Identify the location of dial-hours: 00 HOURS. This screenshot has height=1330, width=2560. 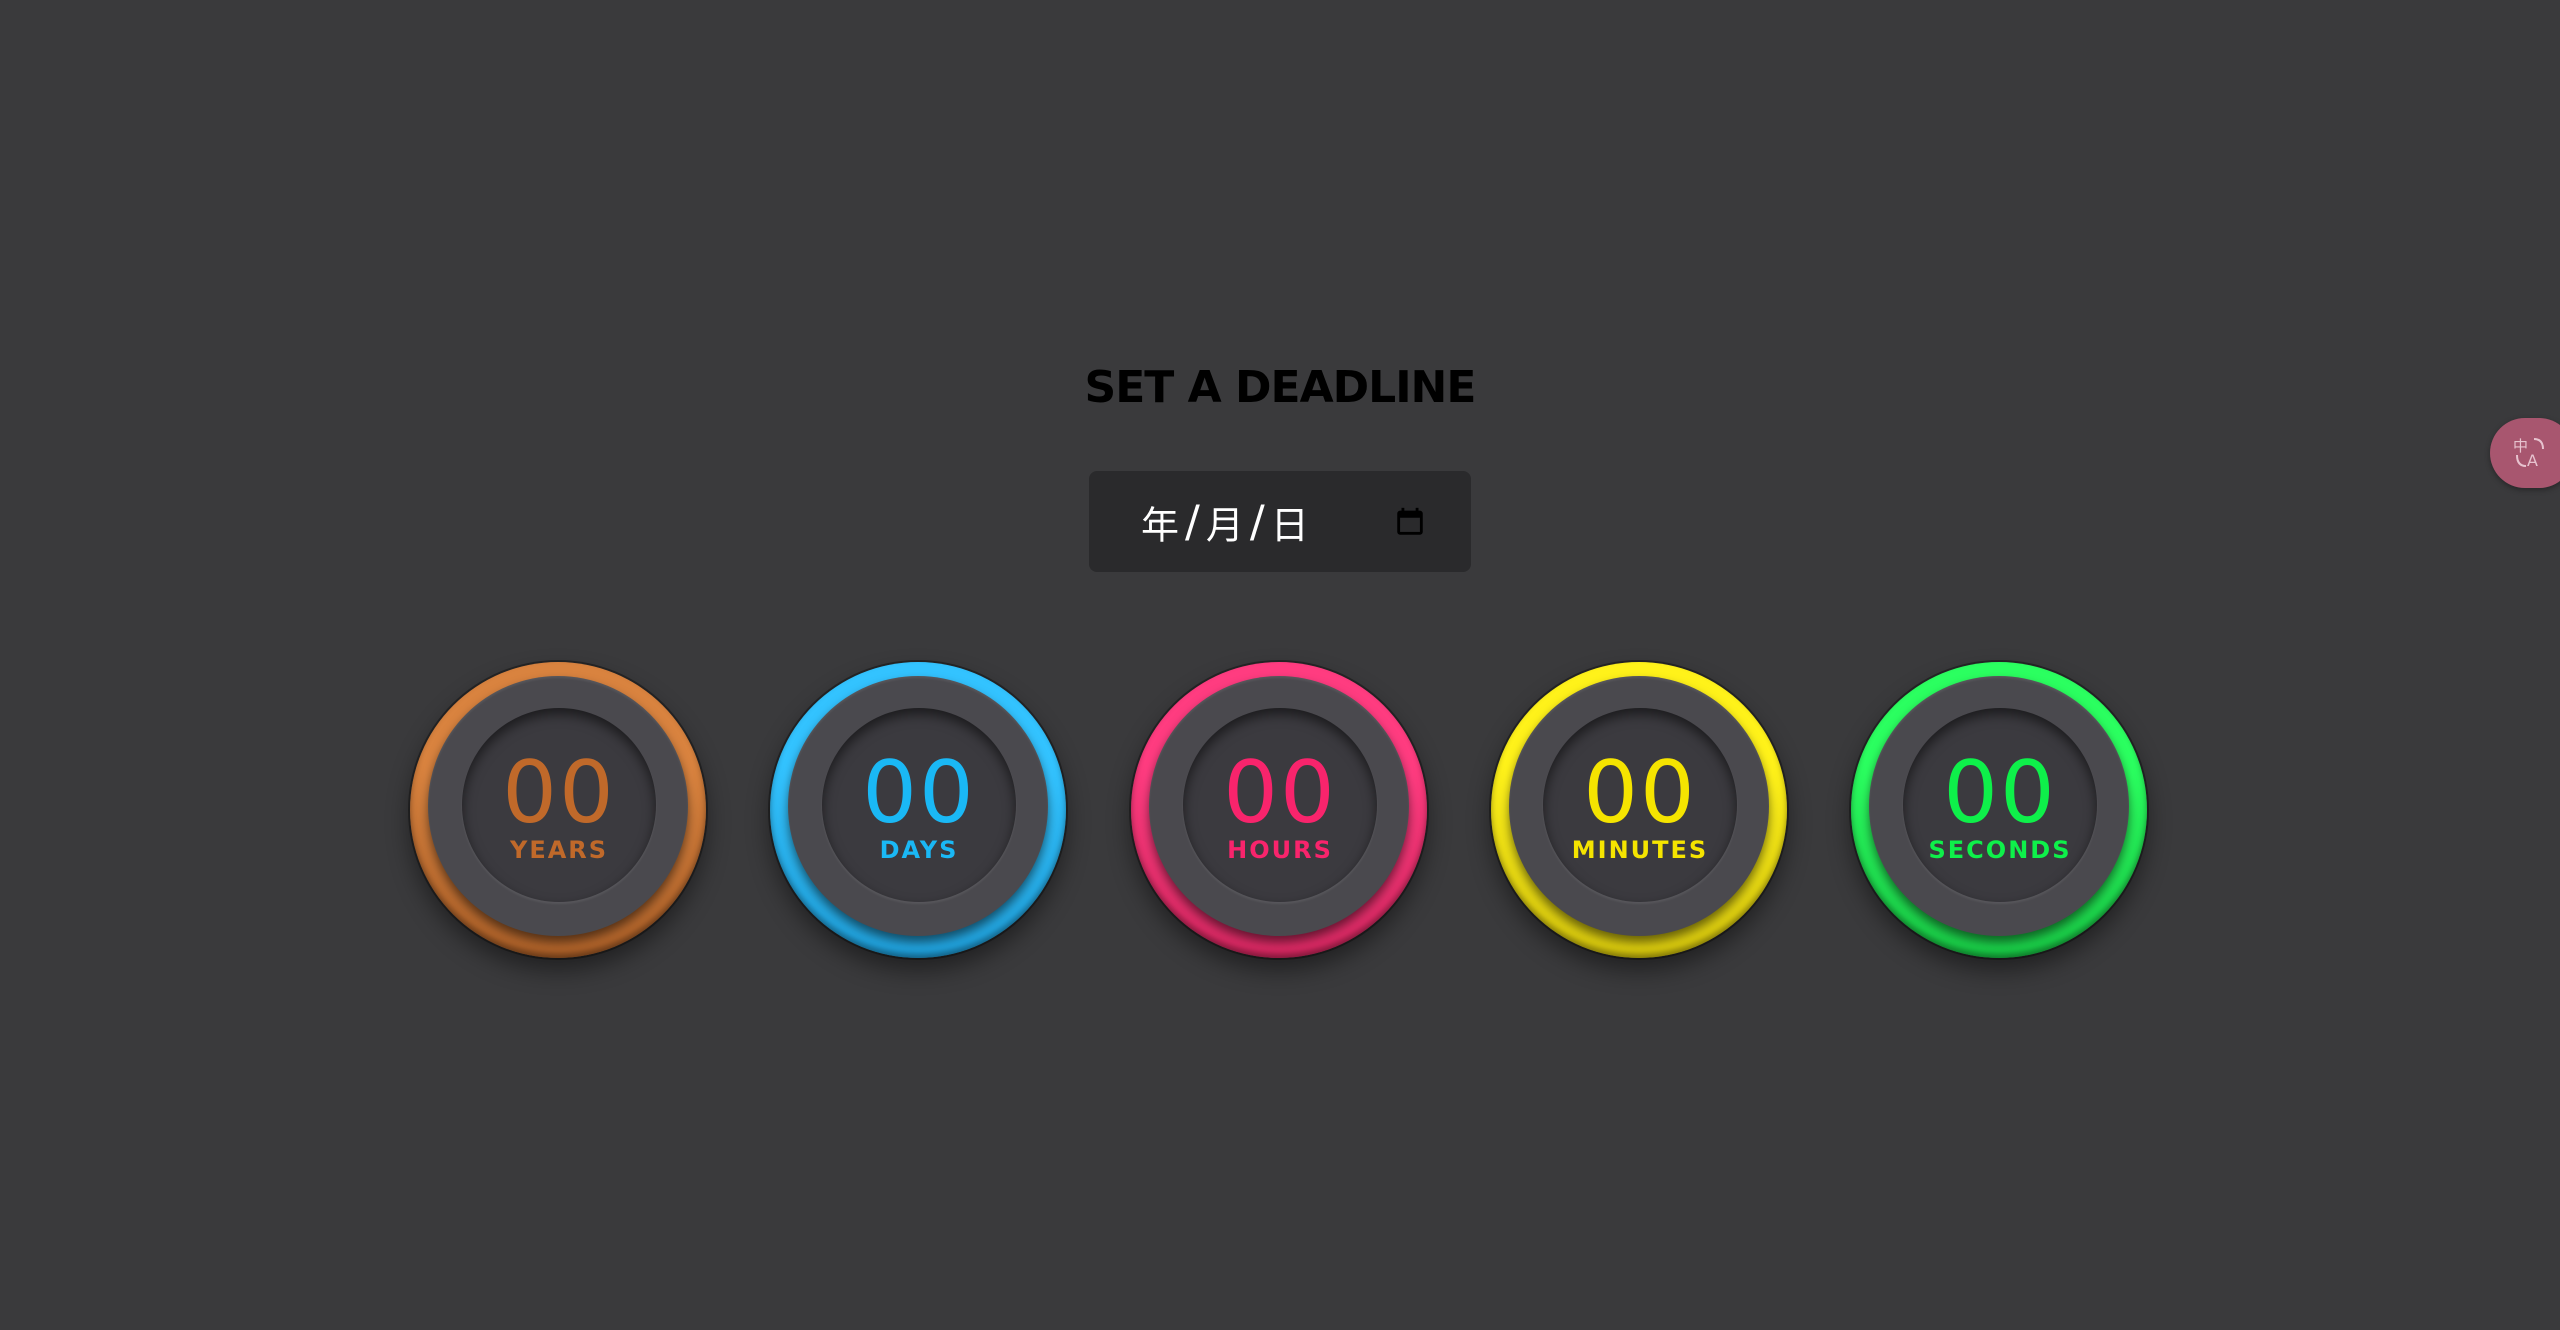
(1279, 810).